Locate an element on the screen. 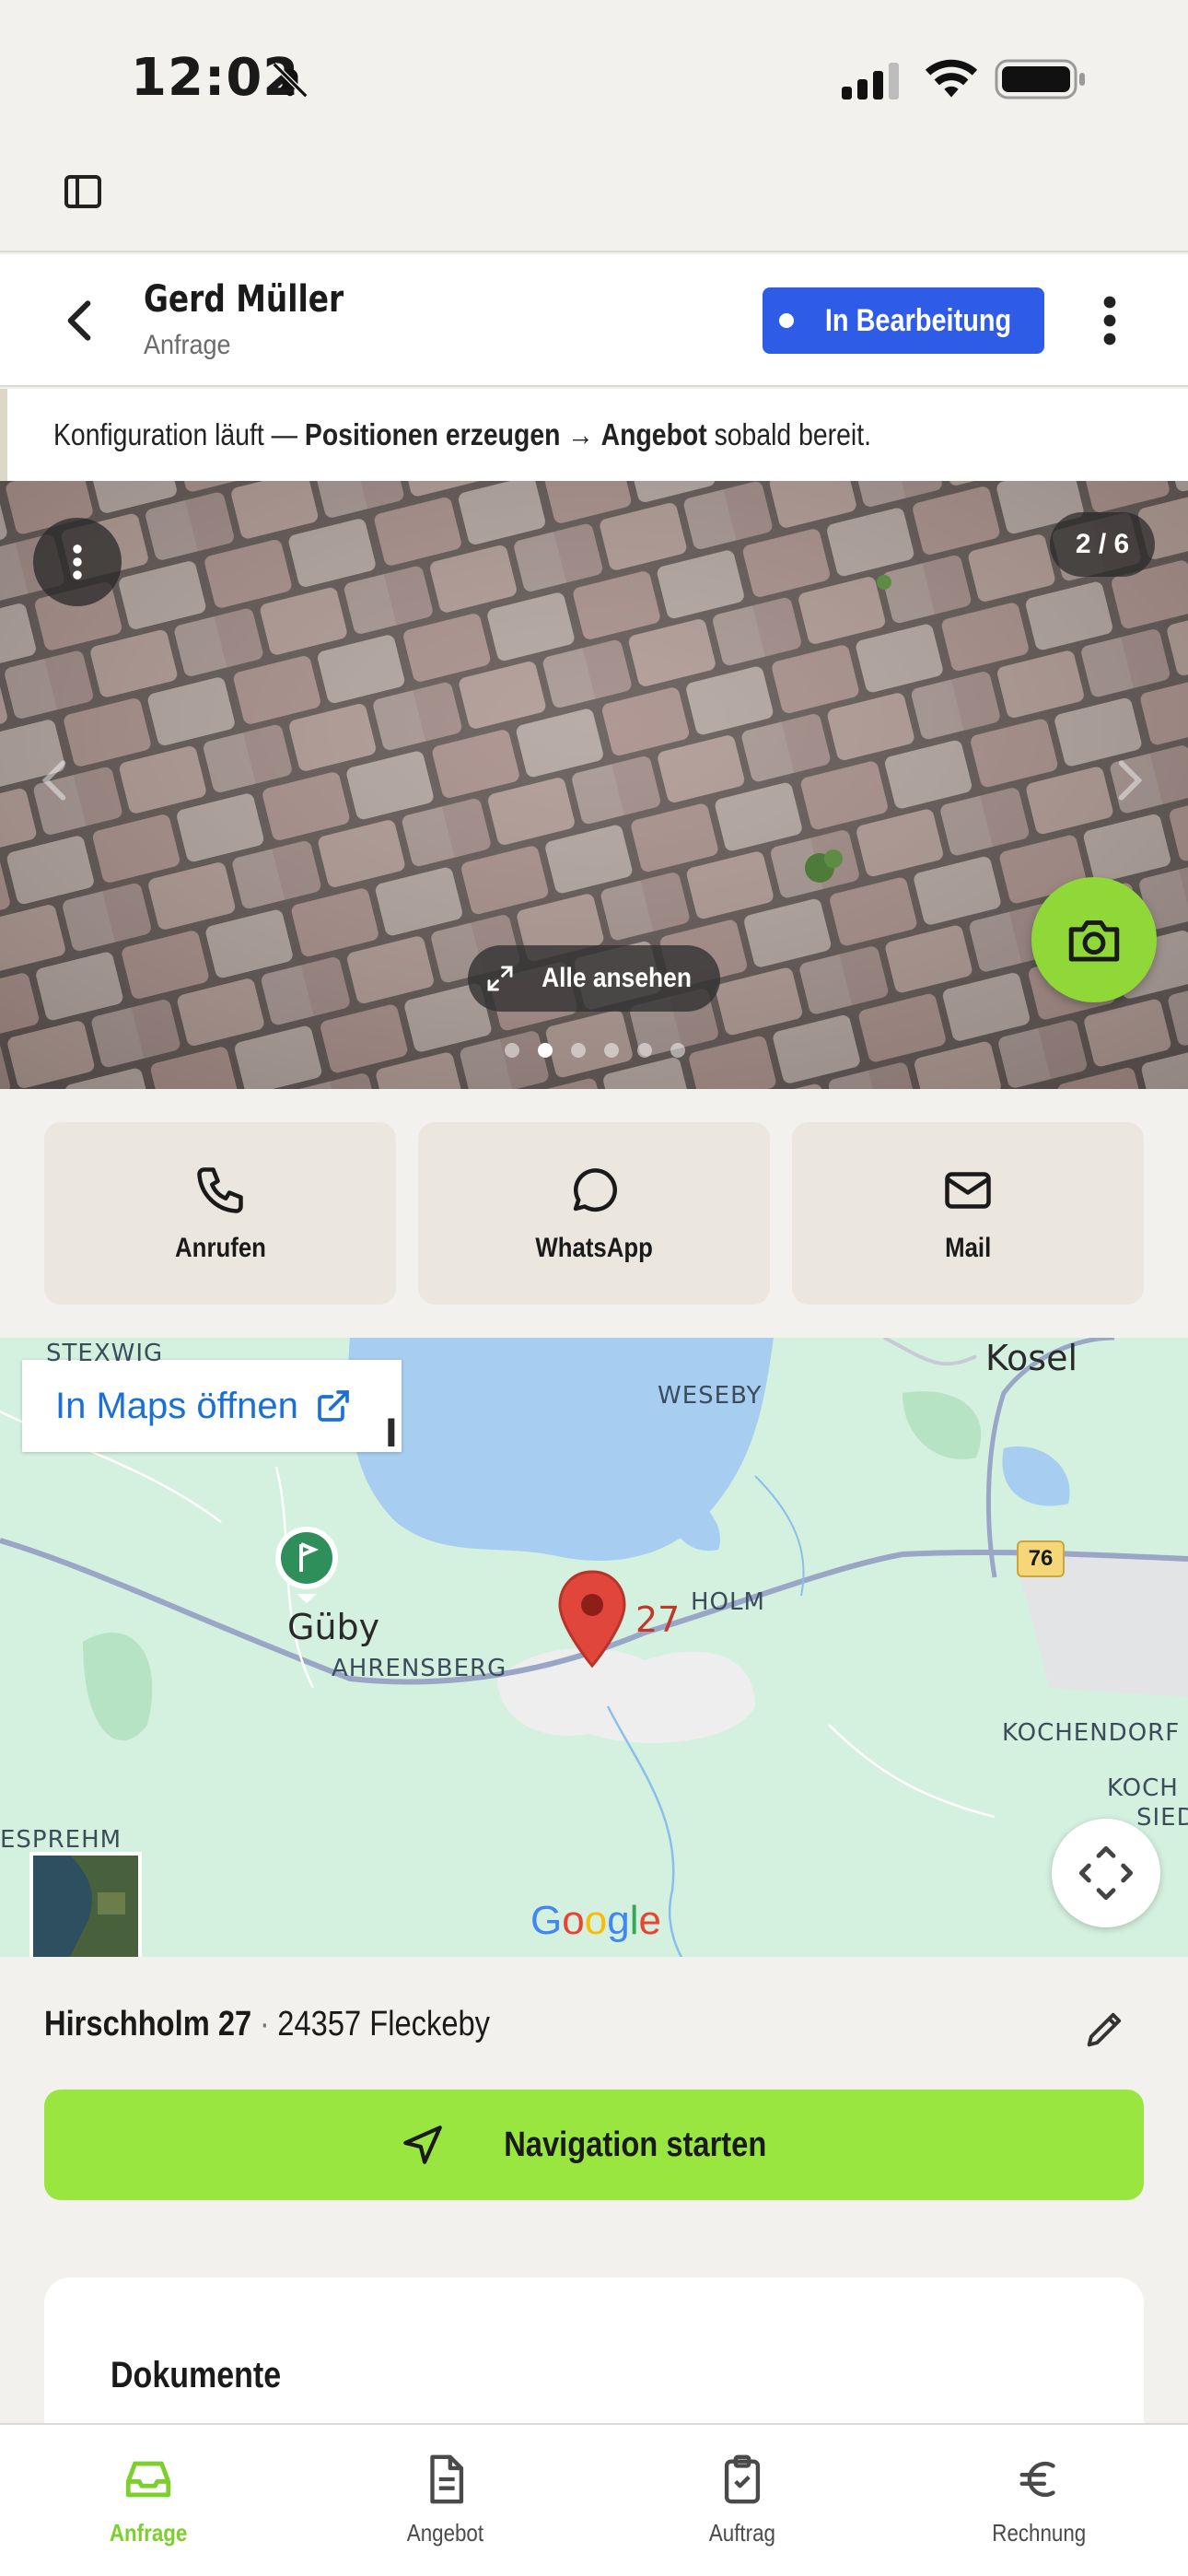 This screenshot has height=2576, width=1188. map-label: SIED is located at coordinates (1162, 1818).